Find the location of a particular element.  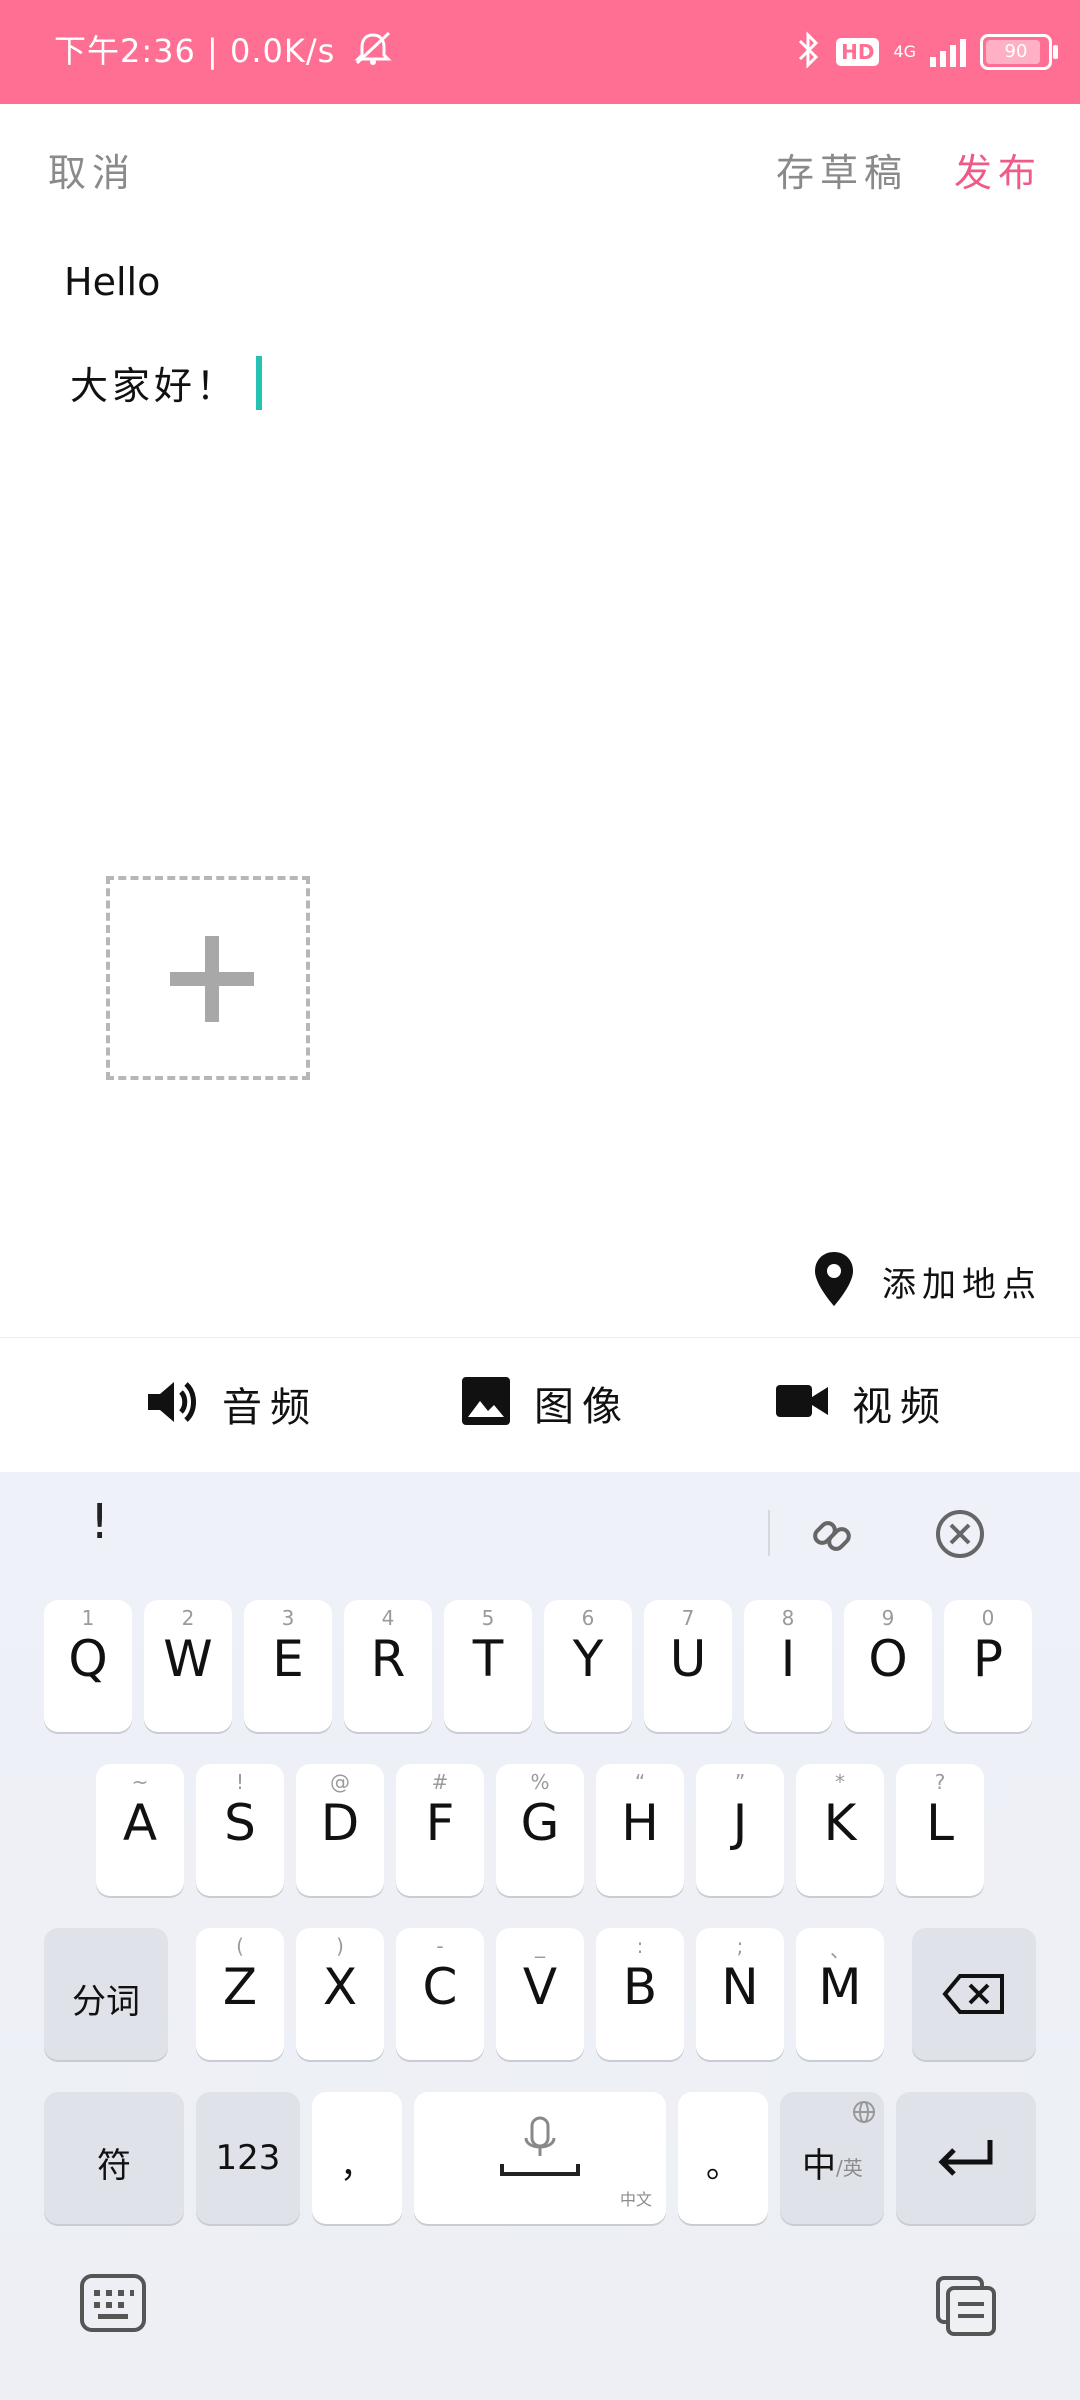

key-y: 6Y is located at coordinates (588, 1666).